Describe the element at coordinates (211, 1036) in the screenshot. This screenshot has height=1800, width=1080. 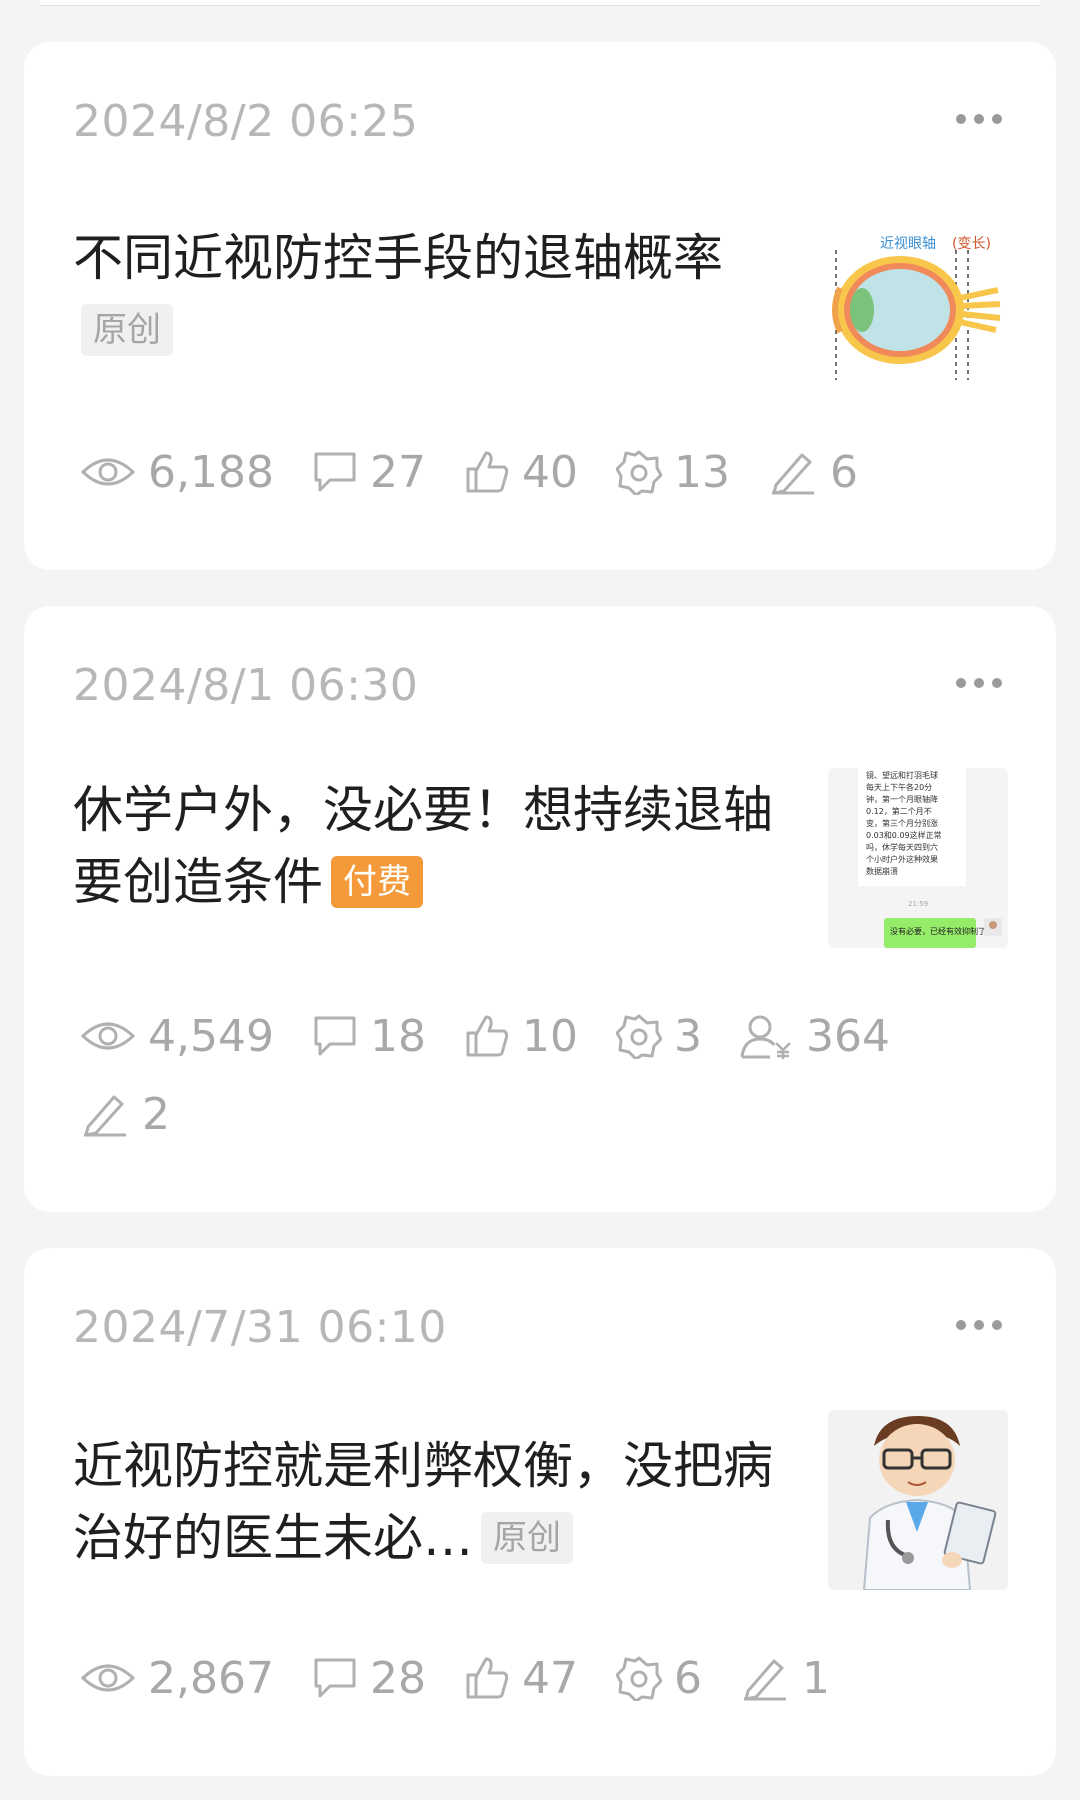
I see `views-count: 4,549` at that location.